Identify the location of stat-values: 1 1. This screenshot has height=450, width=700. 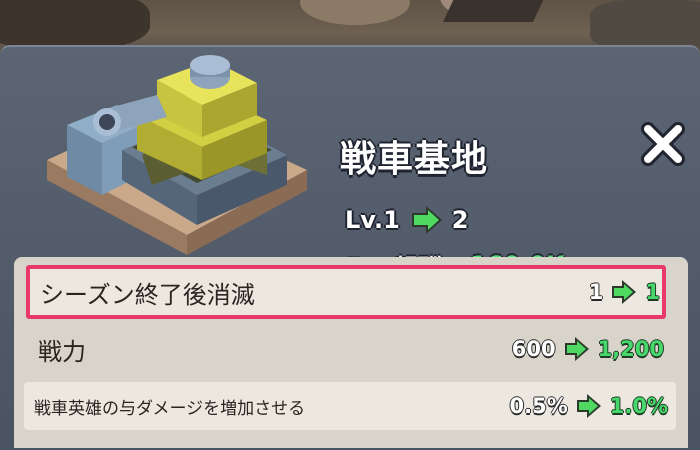
(624, 292).